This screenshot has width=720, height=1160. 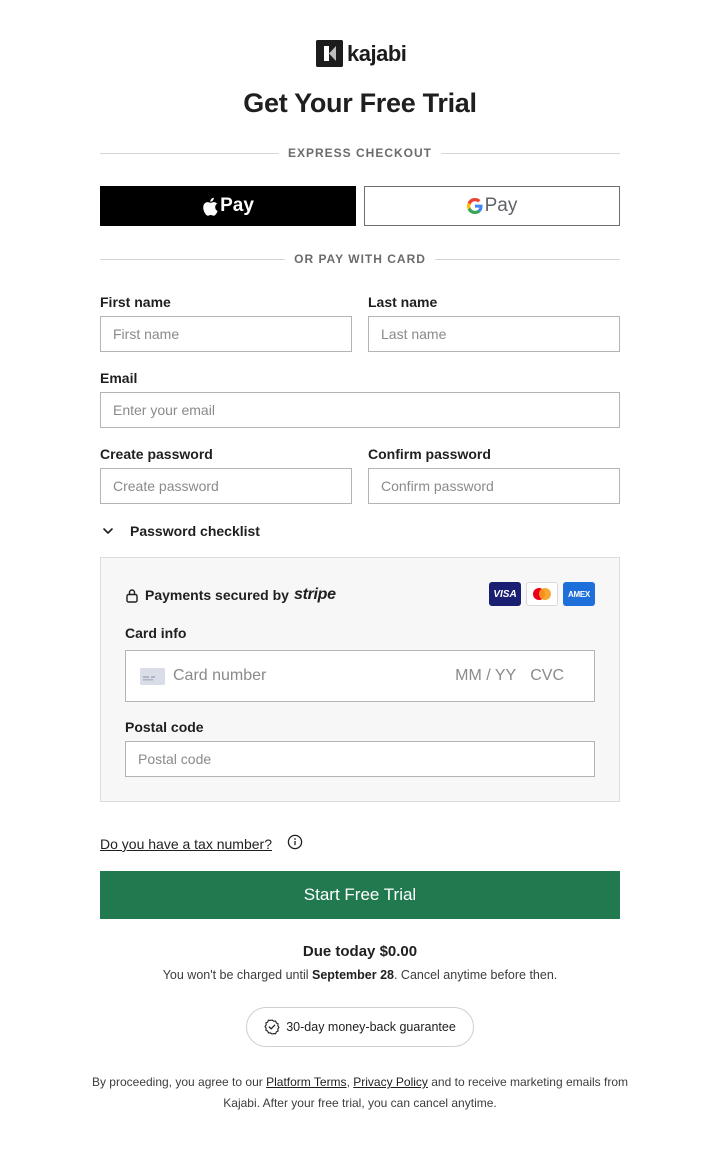 What do you see at coordinates (237, 975) in the screenshot?
I see `charge-notice-prefix: You won't be charged until` at bounding box center [237, 975].